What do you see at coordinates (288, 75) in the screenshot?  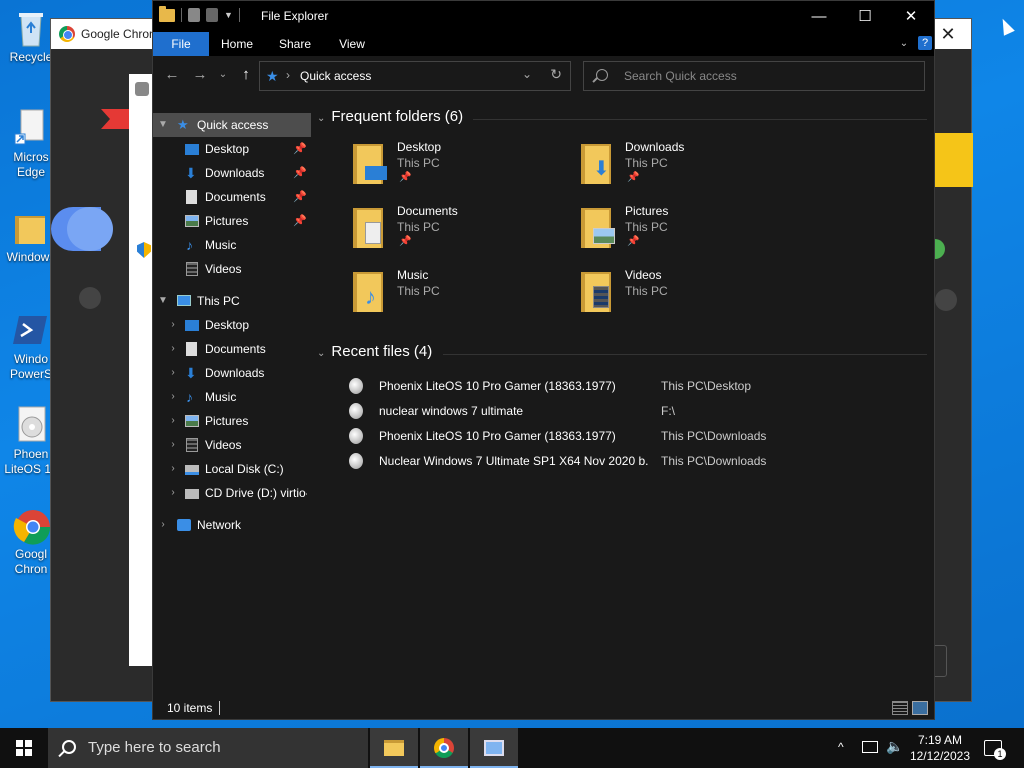 I see `breadcrumb-chevron-icon: ›` at bounding box center [288, 75].